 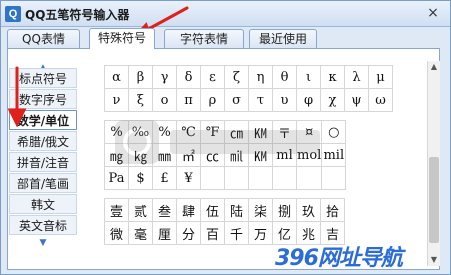 What do you see at coordinates (164, 77) in the screenshot?
I see `greek-cell: γ` at bounding box center [164, 77].